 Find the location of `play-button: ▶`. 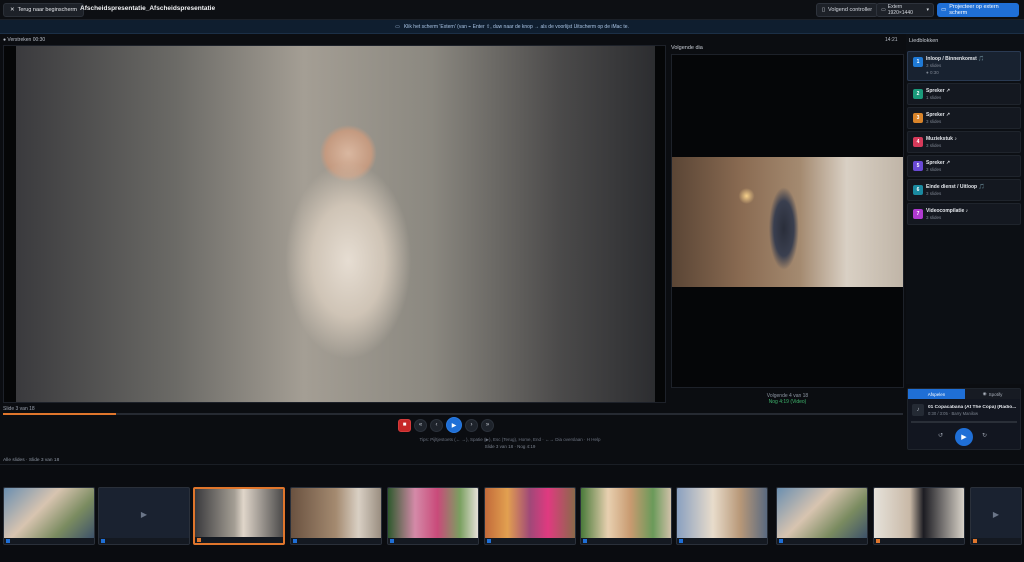

play-button: ▶ is located at coordinates (454, 425).